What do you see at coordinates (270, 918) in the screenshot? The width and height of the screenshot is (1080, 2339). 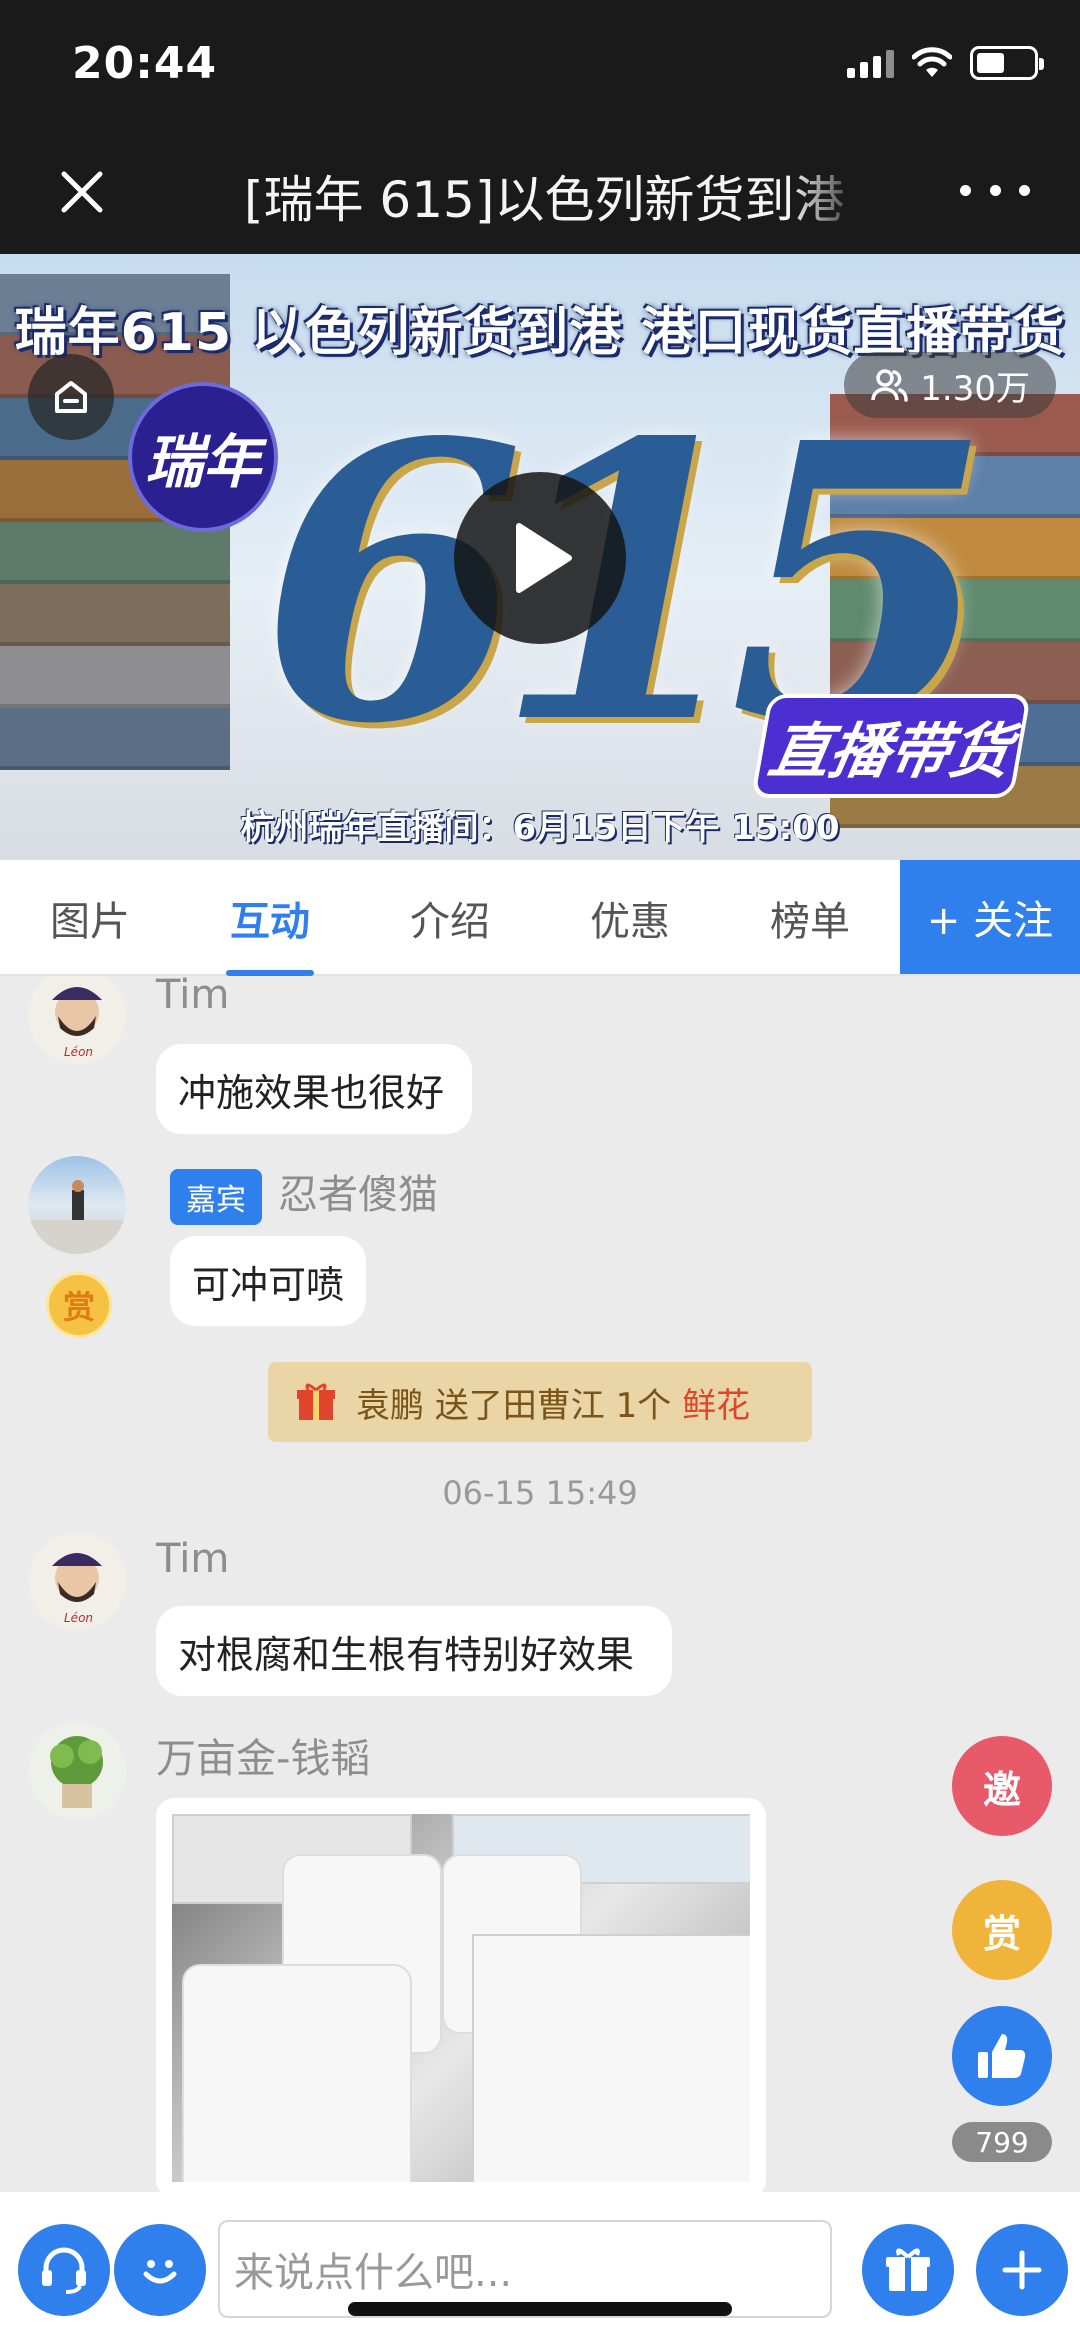 I see `tab-interaction: 互动` at bounding box center [270, 918].